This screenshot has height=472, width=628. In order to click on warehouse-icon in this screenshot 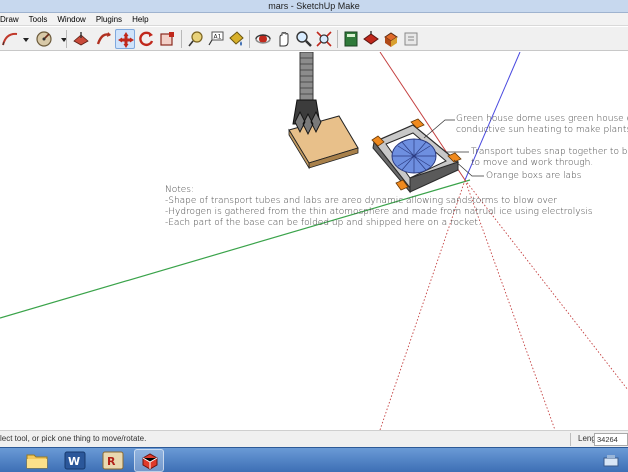, I will do `click(351, 39)`.